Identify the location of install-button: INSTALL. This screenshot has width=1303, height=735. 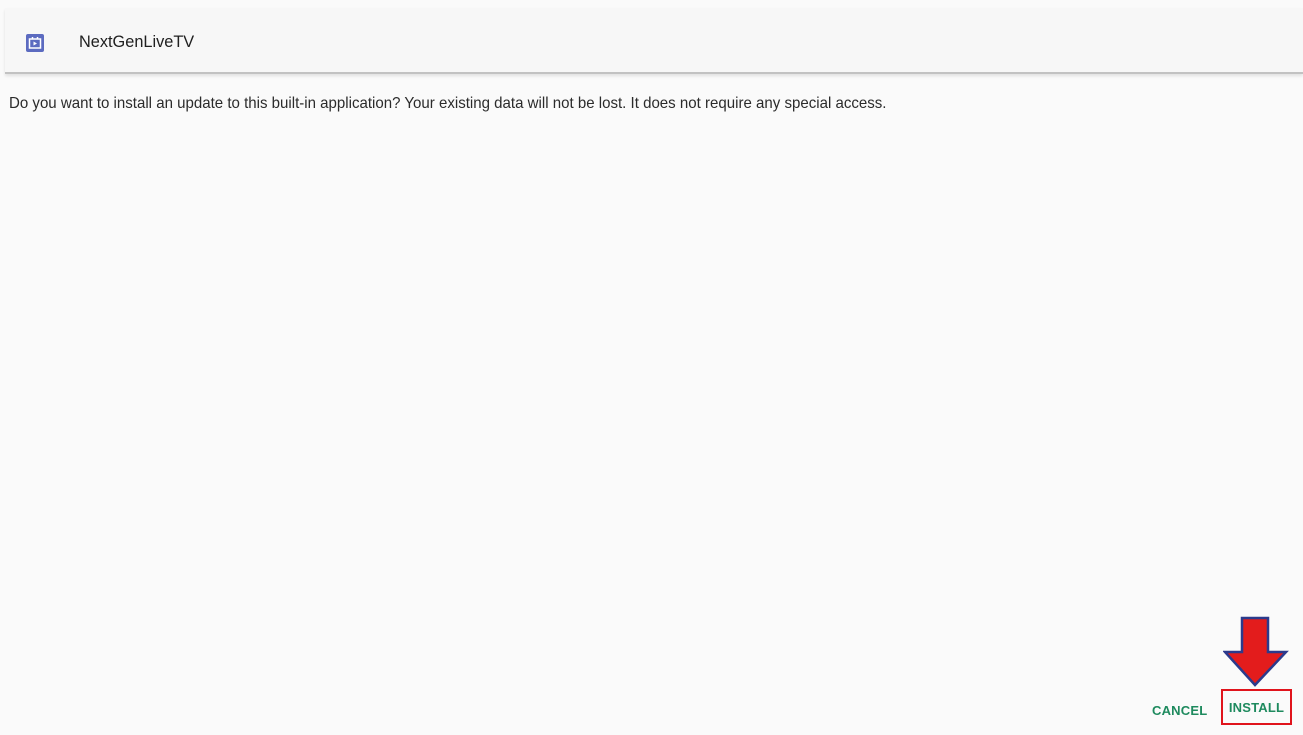
(1256, 707).